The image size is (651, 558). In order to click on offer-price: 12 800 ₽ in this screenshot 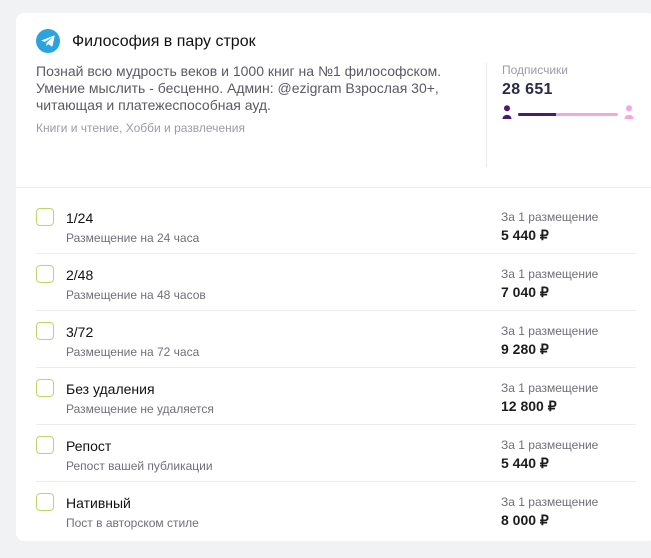, I will do `click(529, 406)`.